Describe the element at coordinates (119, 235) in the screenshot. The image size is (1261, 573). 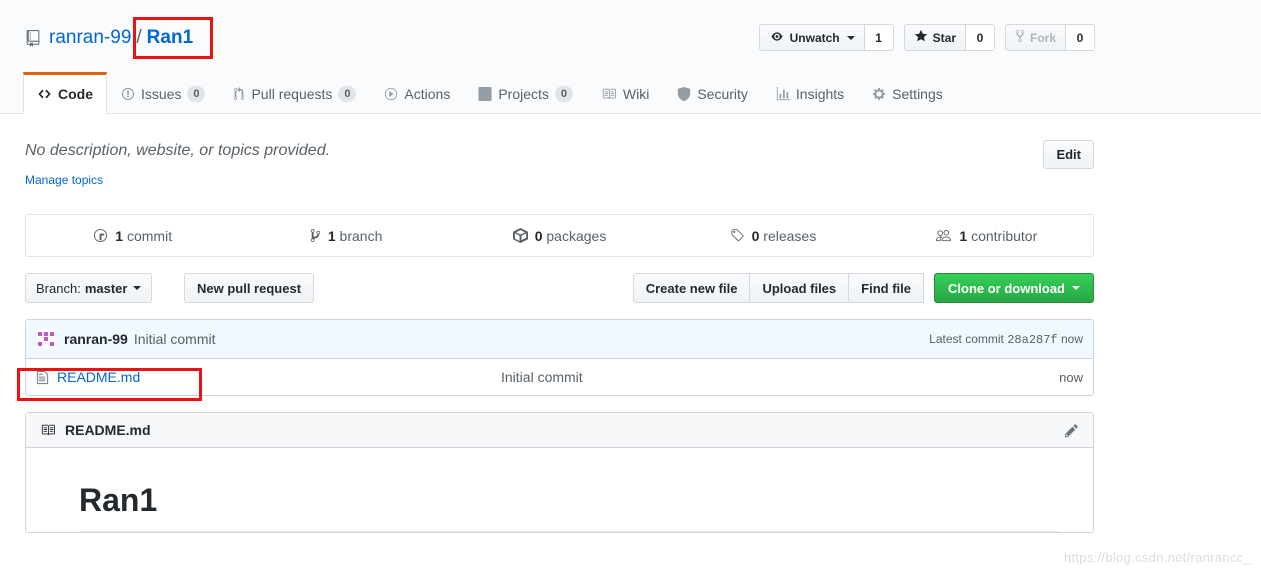
I see `commits-count: 1` at that location.